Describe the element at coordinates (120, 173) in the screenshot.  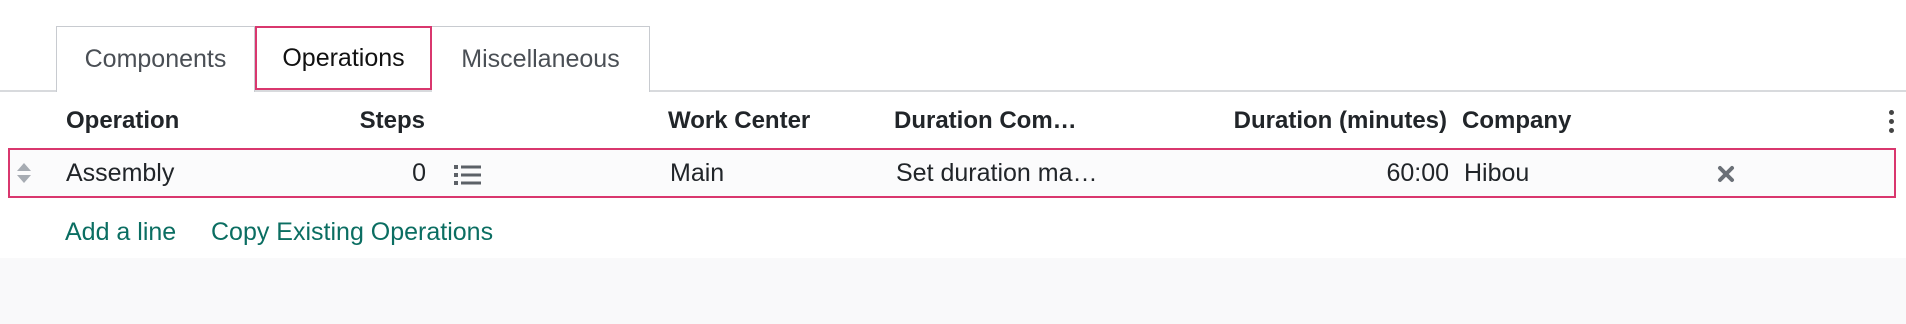
I see `cell-operation: Assembly` at that location.